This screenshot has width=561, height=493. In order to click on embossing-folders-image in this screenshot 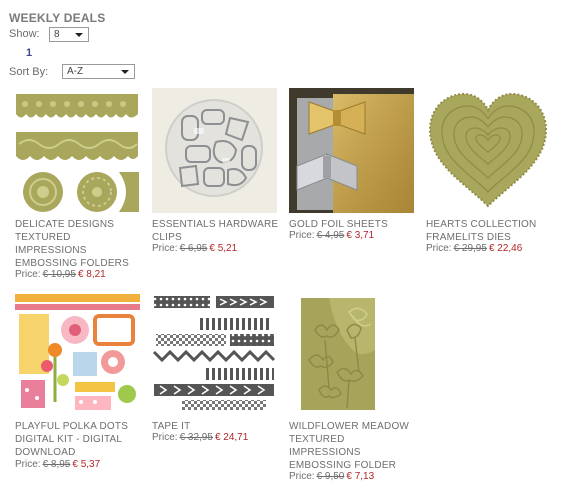, I will do `click(77, 150)`.